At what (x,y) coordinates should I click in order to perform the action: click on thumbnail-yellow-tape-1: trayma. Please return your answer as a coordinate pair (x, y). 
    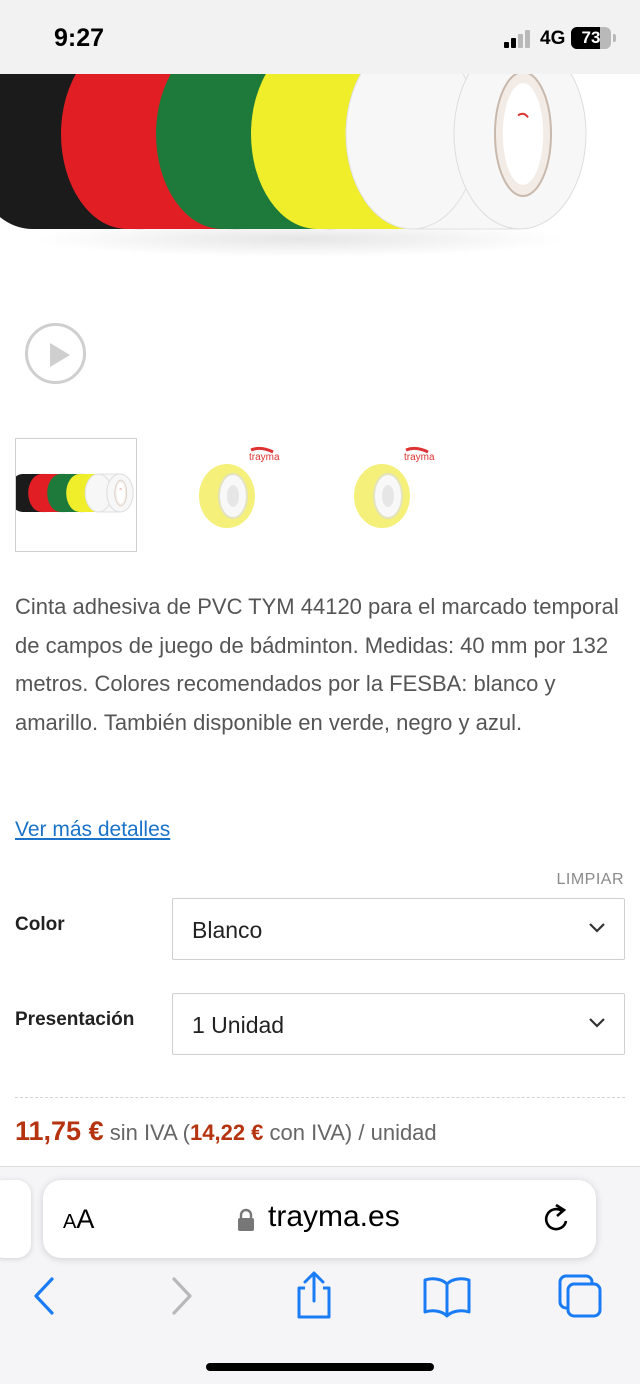
    Looking at the image, I should click on (228, 495).